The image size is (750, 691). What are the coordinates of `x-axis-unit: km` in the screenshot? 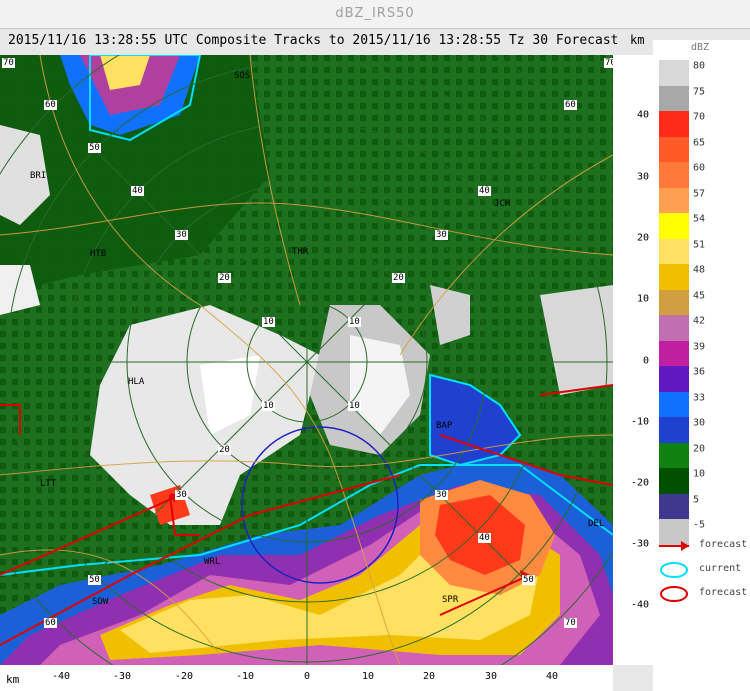 It's located at (13, 679).